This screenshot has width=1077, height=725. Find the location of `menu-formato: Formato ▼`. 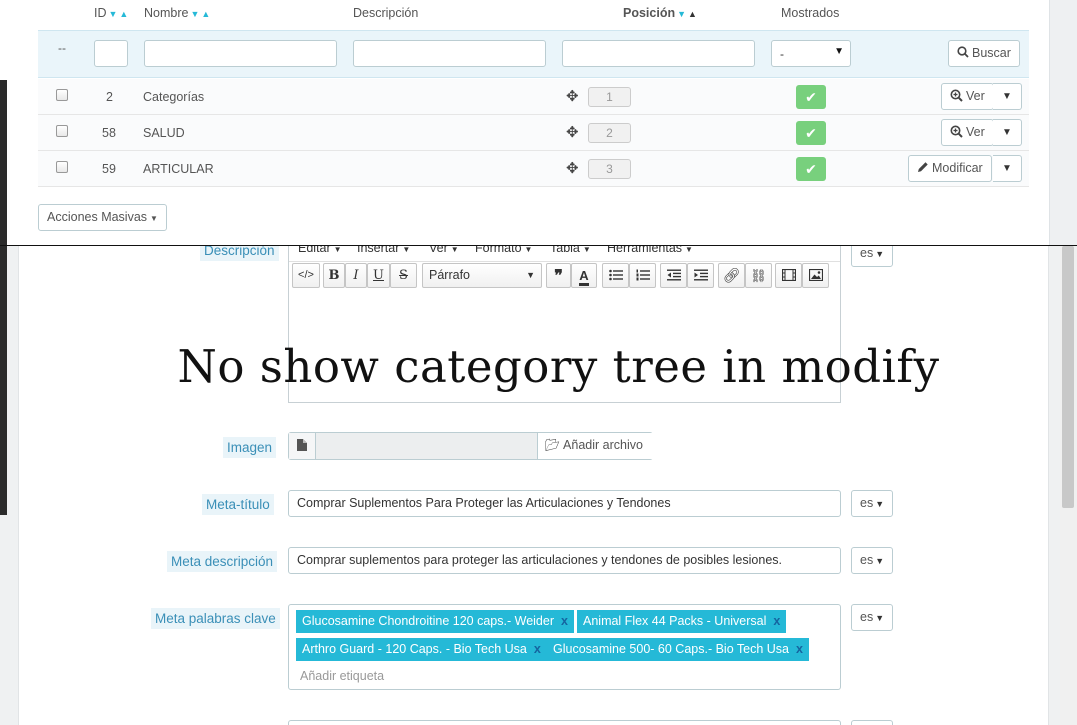

menu-formato: Formato ▼ is located at coordinates (503, 250).